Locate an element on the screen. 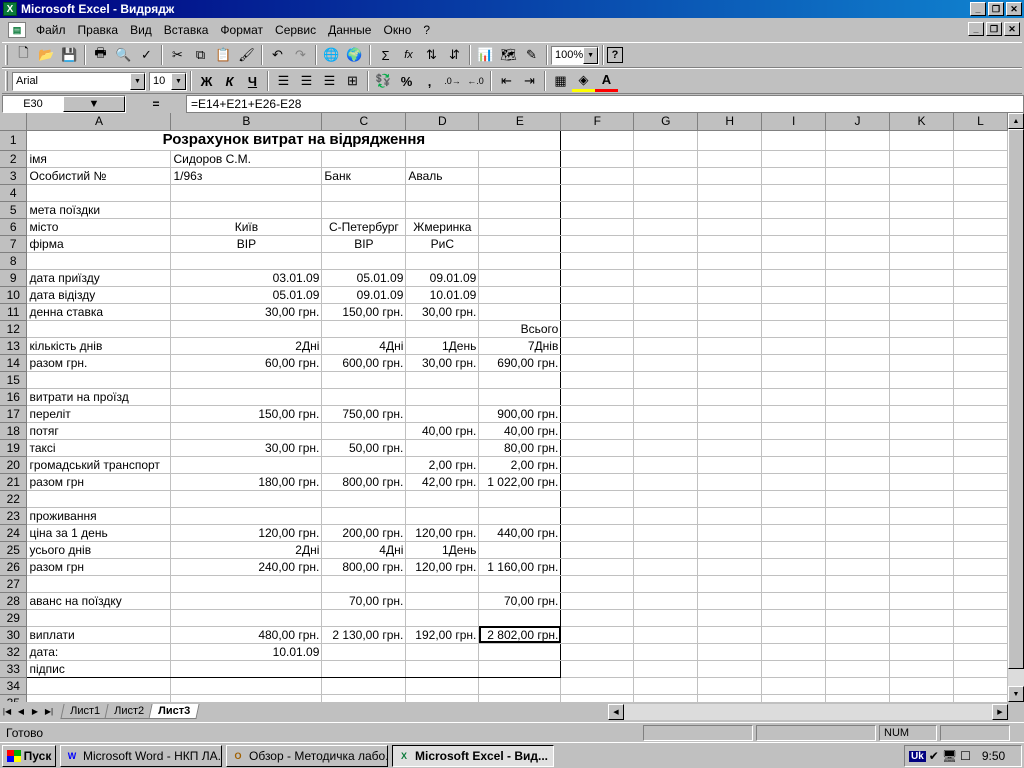  align-left-icon: ☰ is located at coordinates (283, 81).